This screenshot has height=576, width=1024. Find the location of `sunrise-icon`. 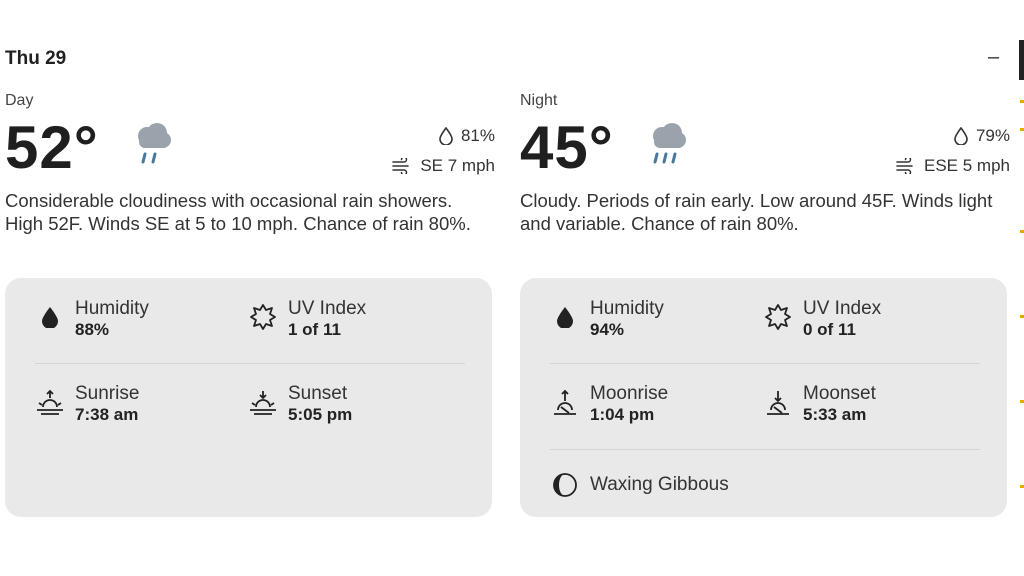

sunrise-icon is located at coordinates (50, 402).